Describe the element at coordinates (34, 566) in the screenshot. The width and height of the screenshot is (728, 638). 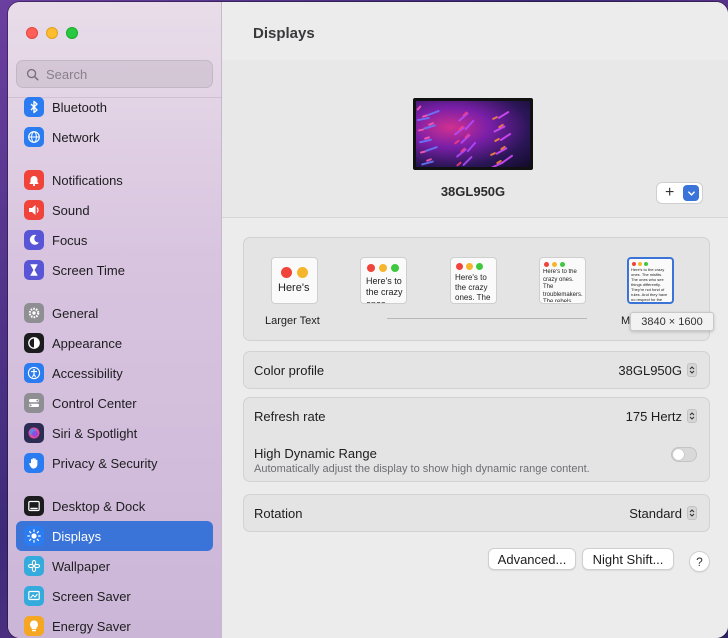
I see `flower-icon` at that location.